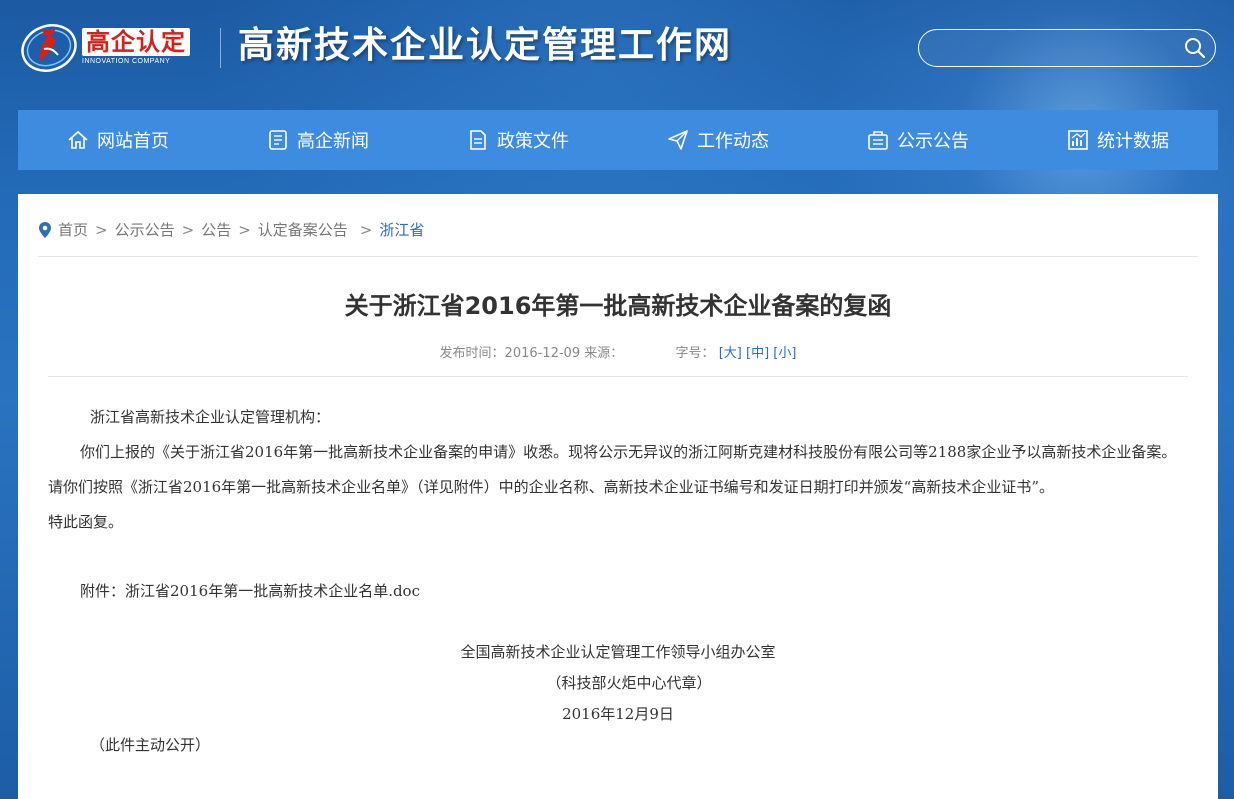  Describe the element at coordinates (210, 417) in the screenshot. I see `salutation: 浙江省高新技术企业认定管理机构：` at that location.